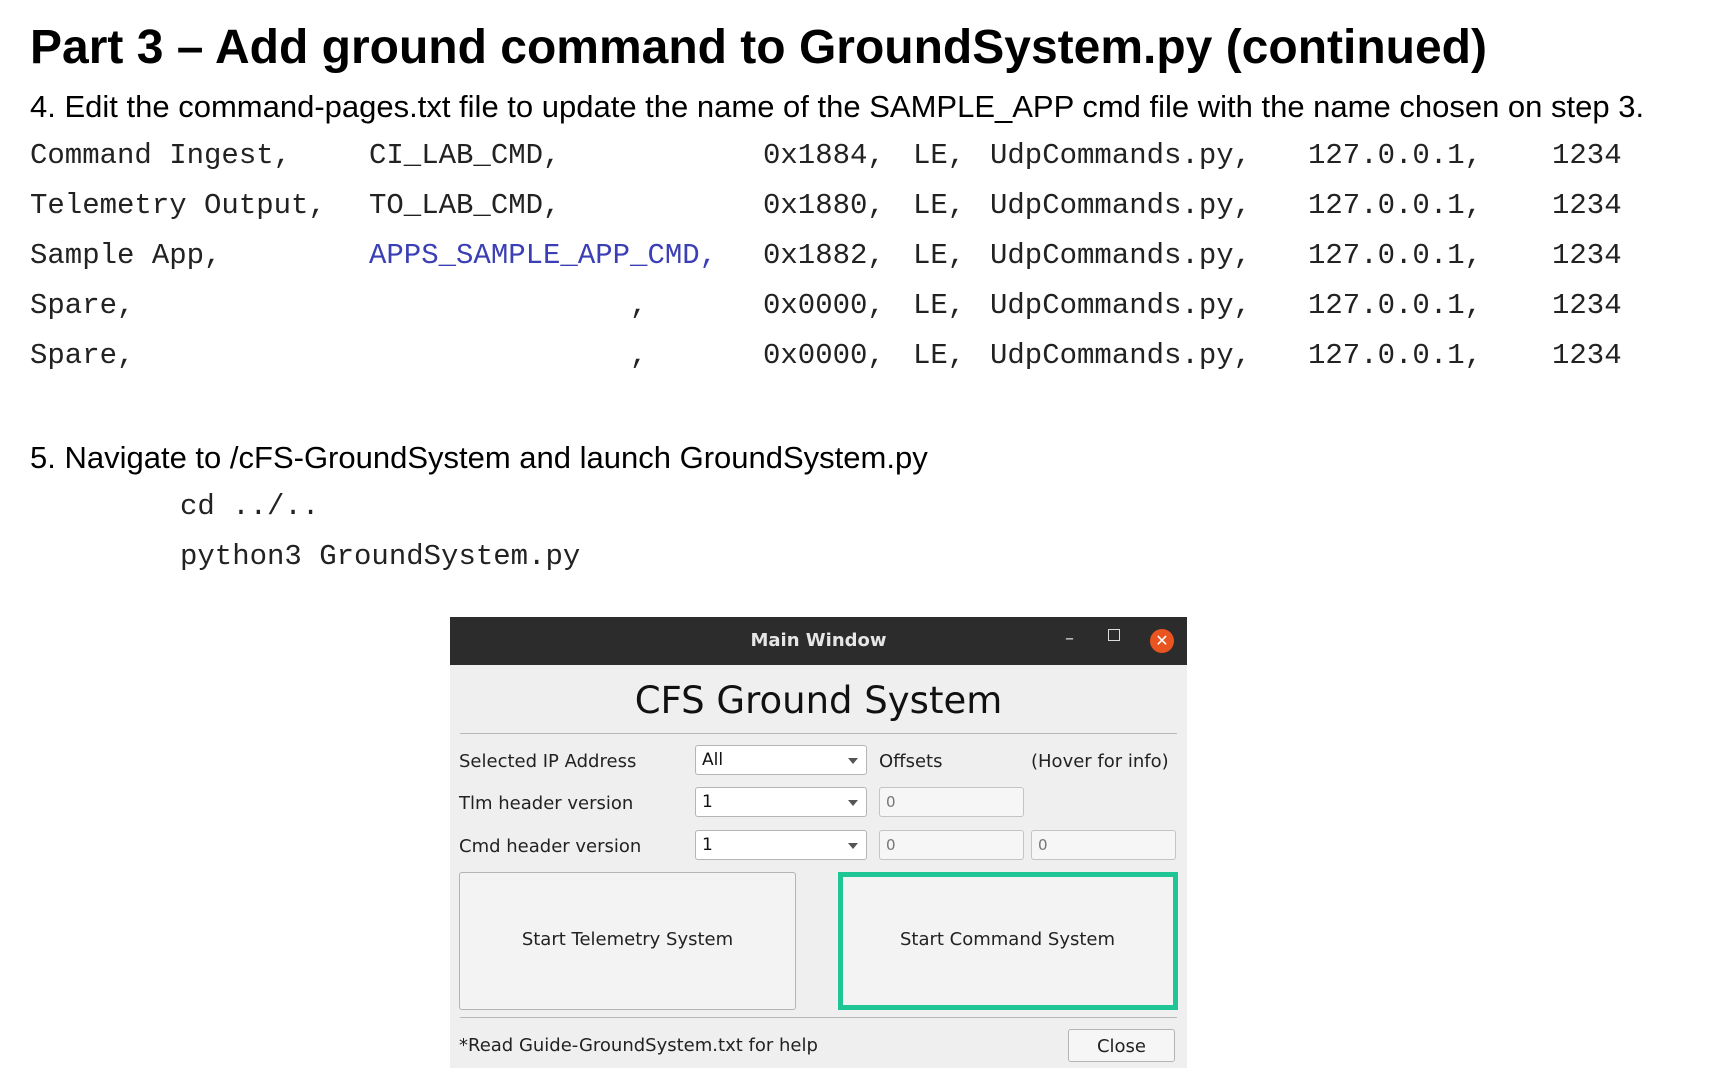 The image size is (1733, 1089). I want to click on start-command-system-label: Start Command System, so click(1007, 939).